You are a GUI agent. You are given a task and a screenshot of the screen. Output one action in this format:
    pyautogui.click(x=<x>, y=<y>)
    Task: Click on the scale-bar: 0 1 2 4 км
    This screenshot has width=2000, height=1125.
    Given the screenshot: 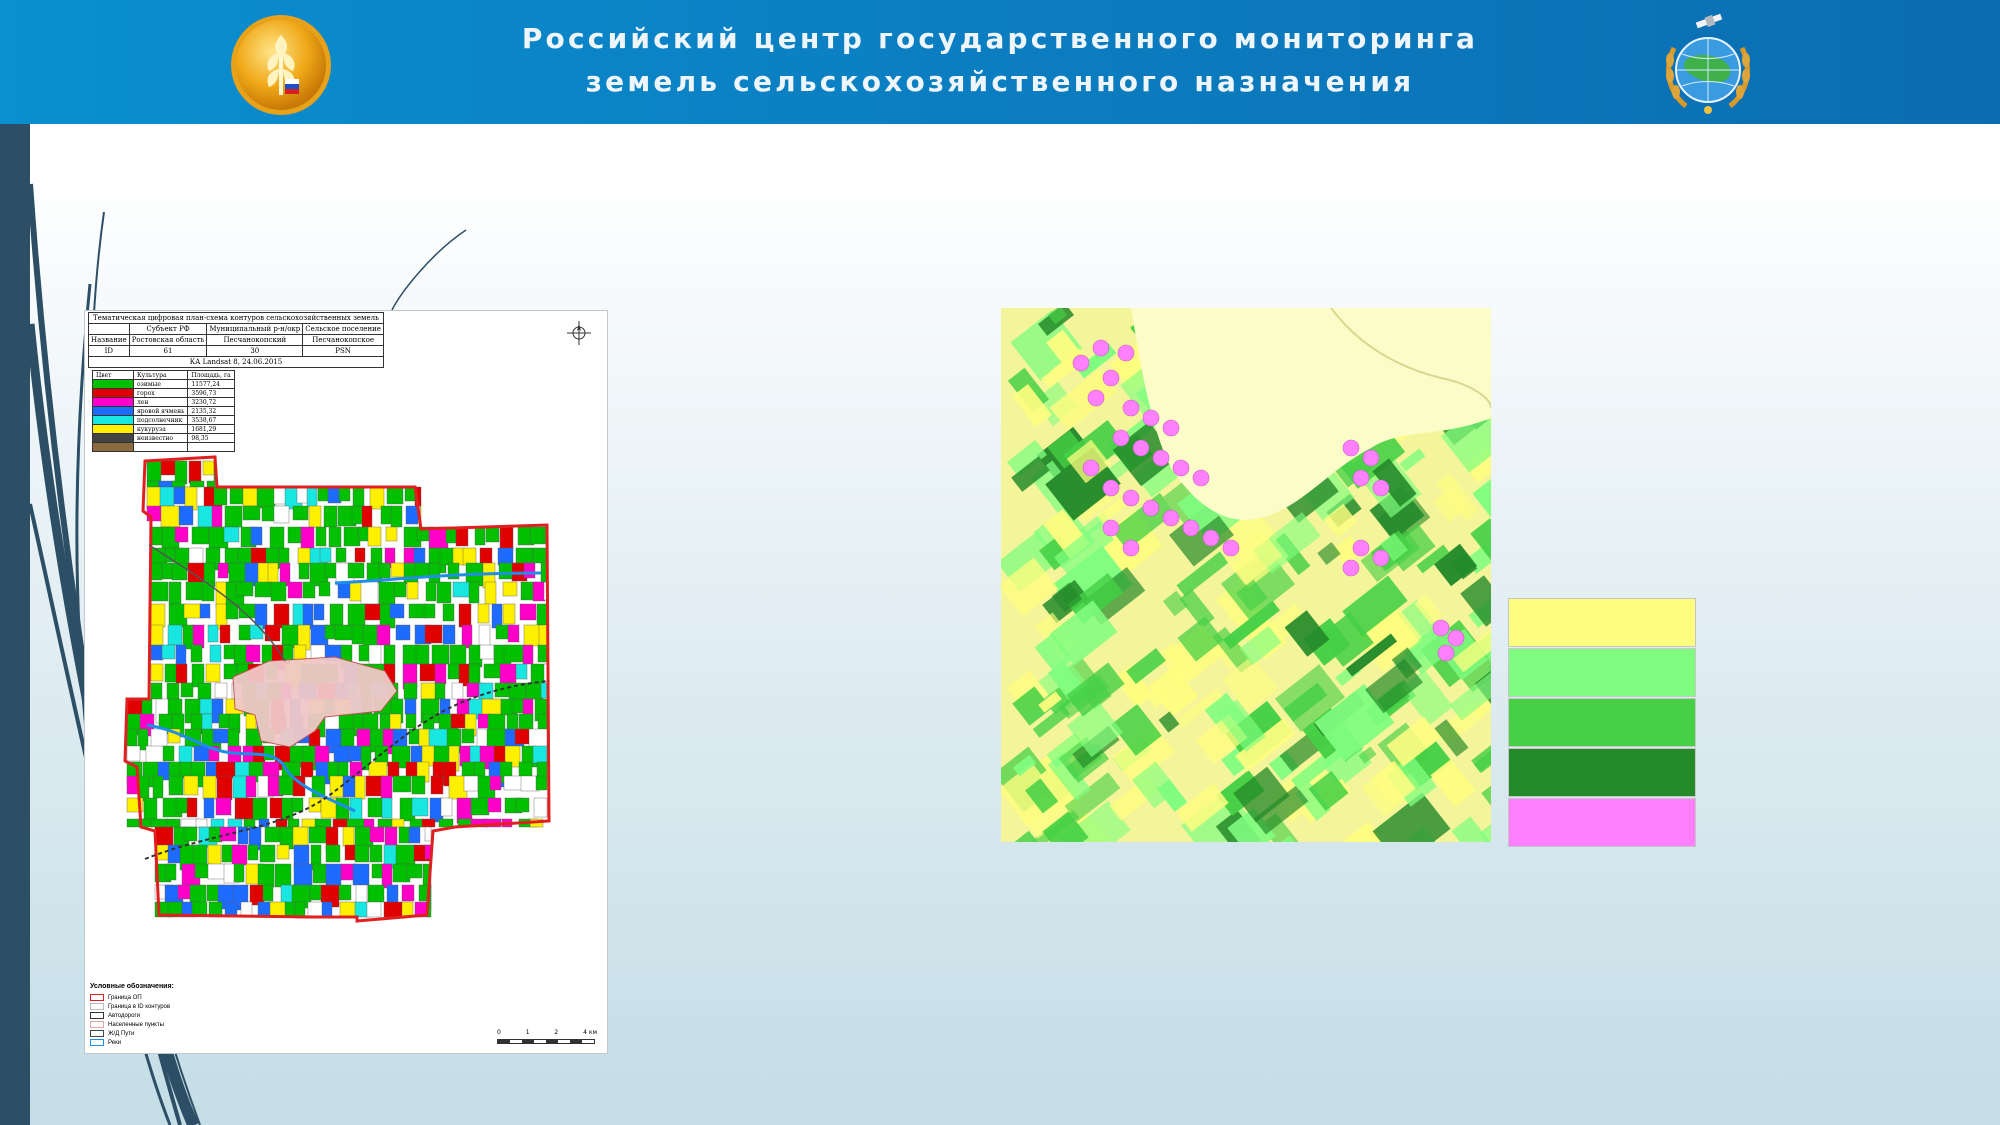 What is the action you would take?
    pyautogui.click(x=547, y=1039)
    